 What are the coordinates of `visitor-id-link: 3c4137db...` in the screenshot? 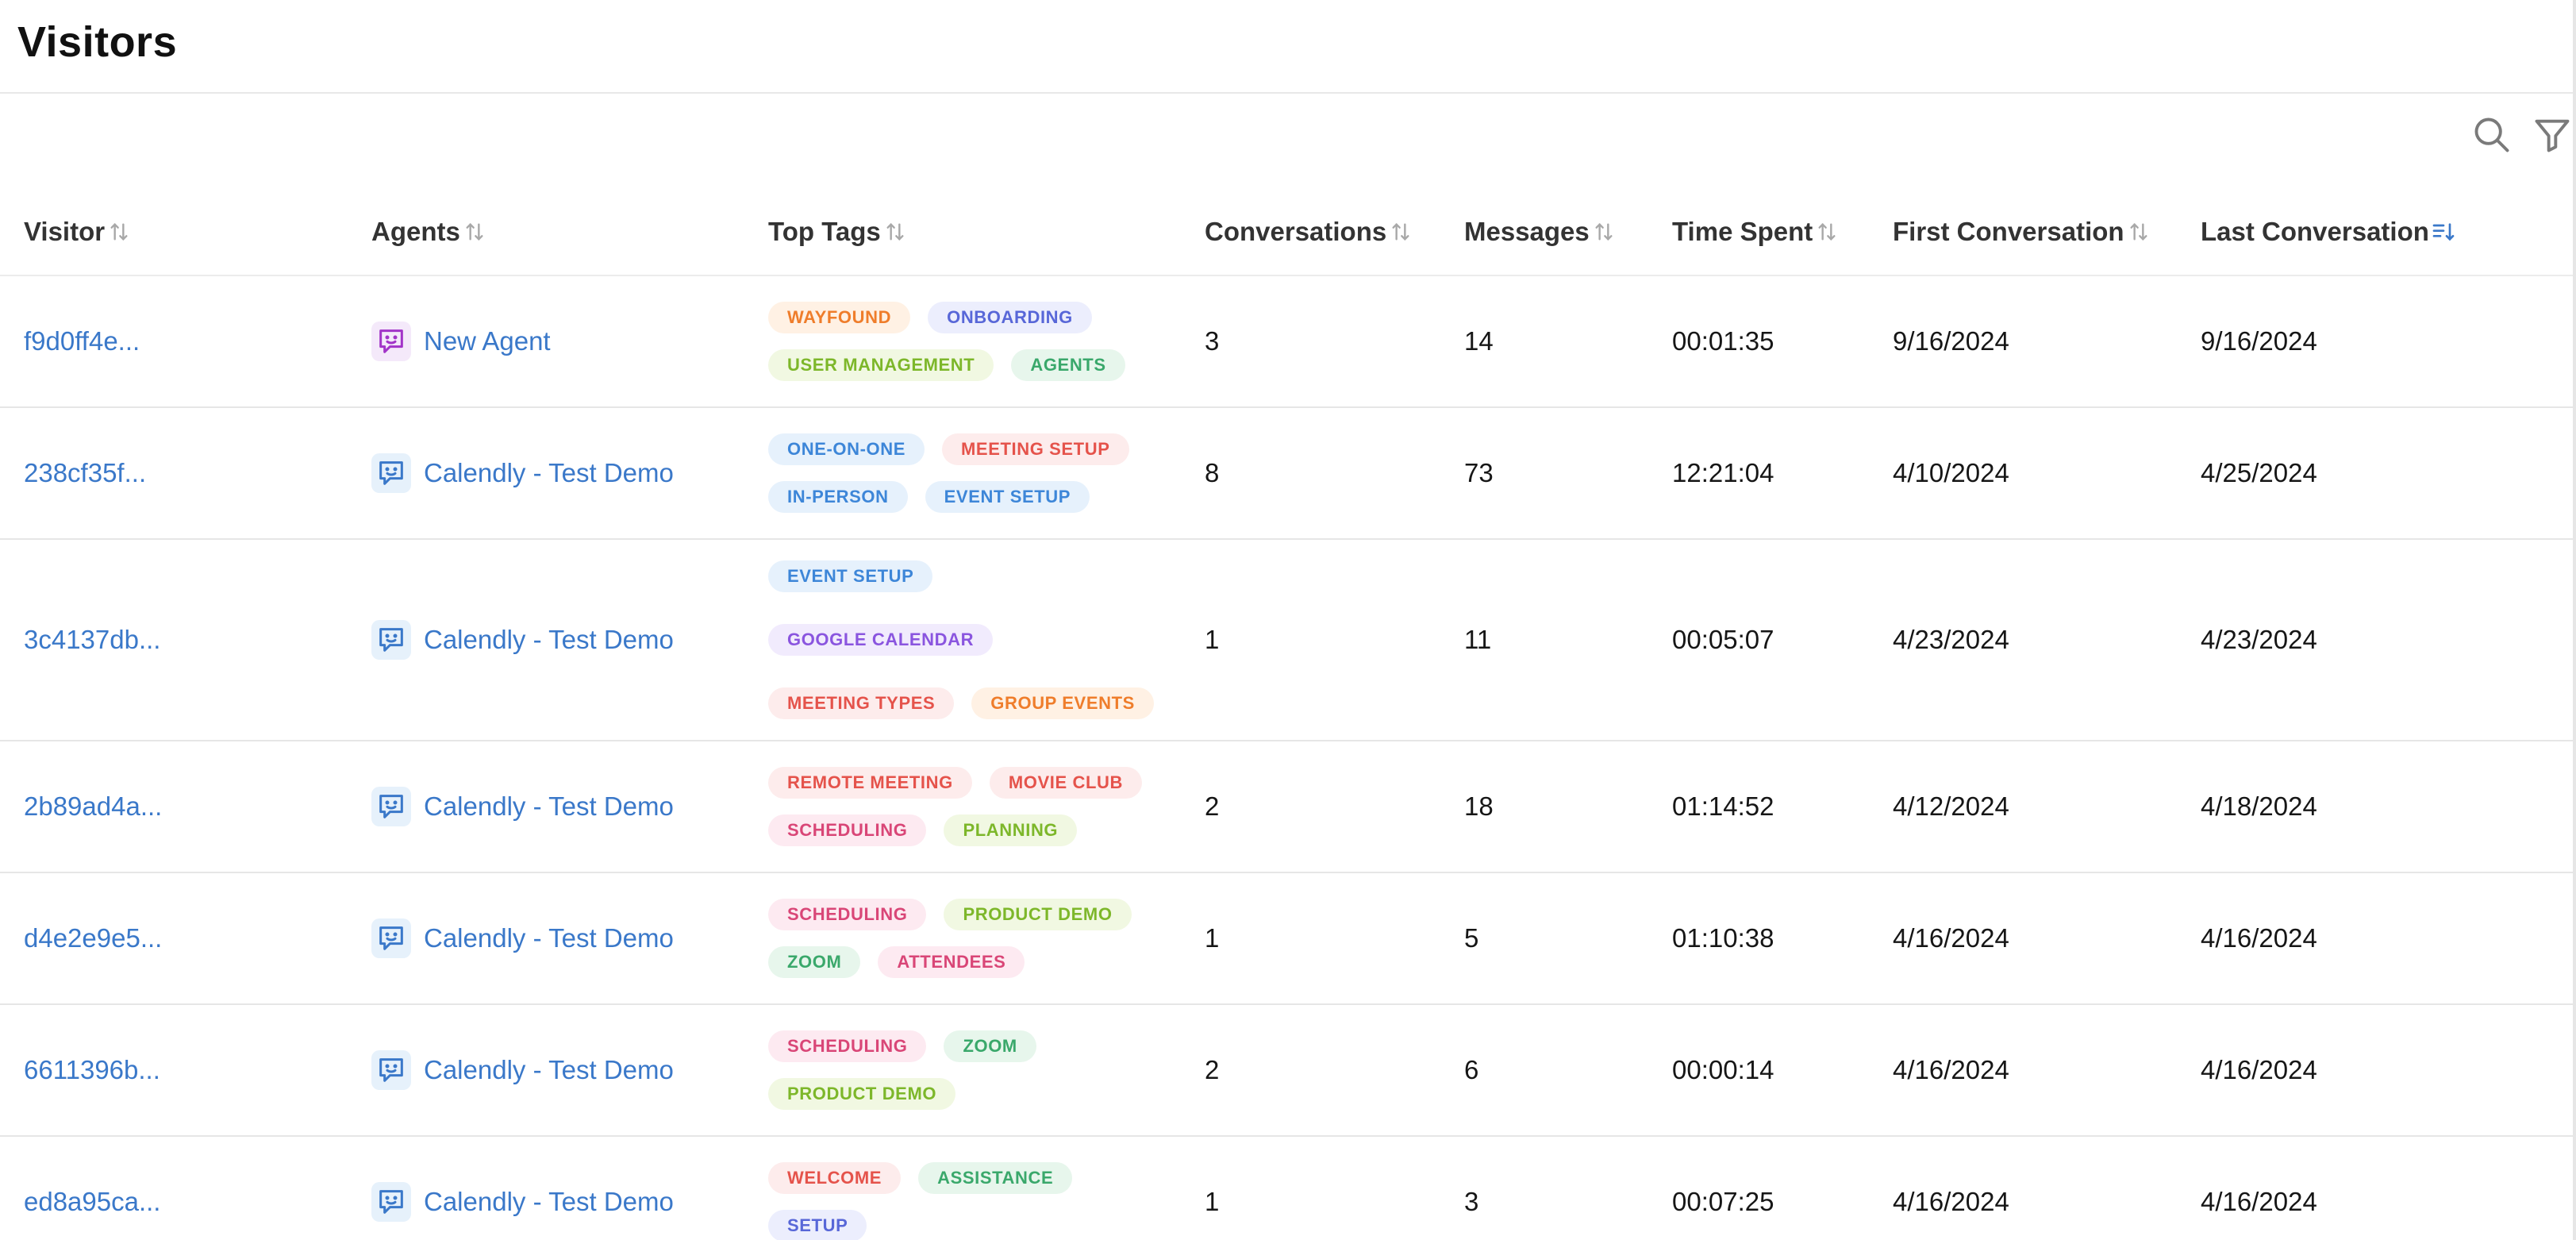 It's located at (92, 639).